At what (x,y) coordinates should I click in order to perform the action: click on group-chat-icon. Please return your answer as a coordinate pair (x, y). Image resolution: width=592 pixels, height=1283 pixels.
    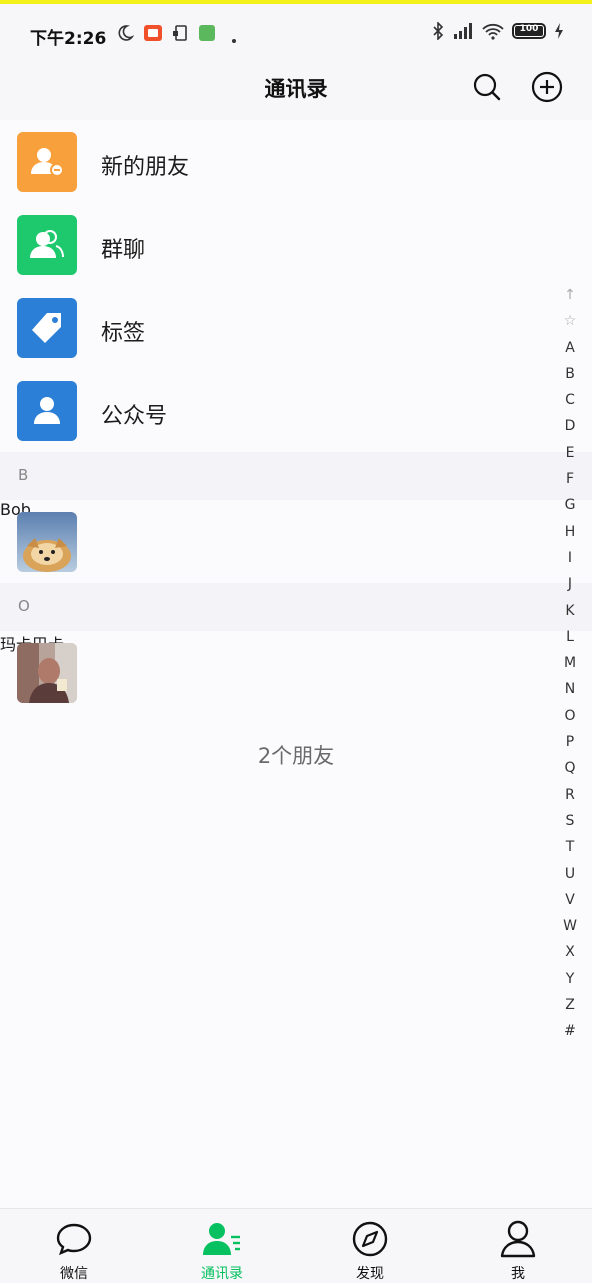
    Looking at the image, I should click on (47, 245).